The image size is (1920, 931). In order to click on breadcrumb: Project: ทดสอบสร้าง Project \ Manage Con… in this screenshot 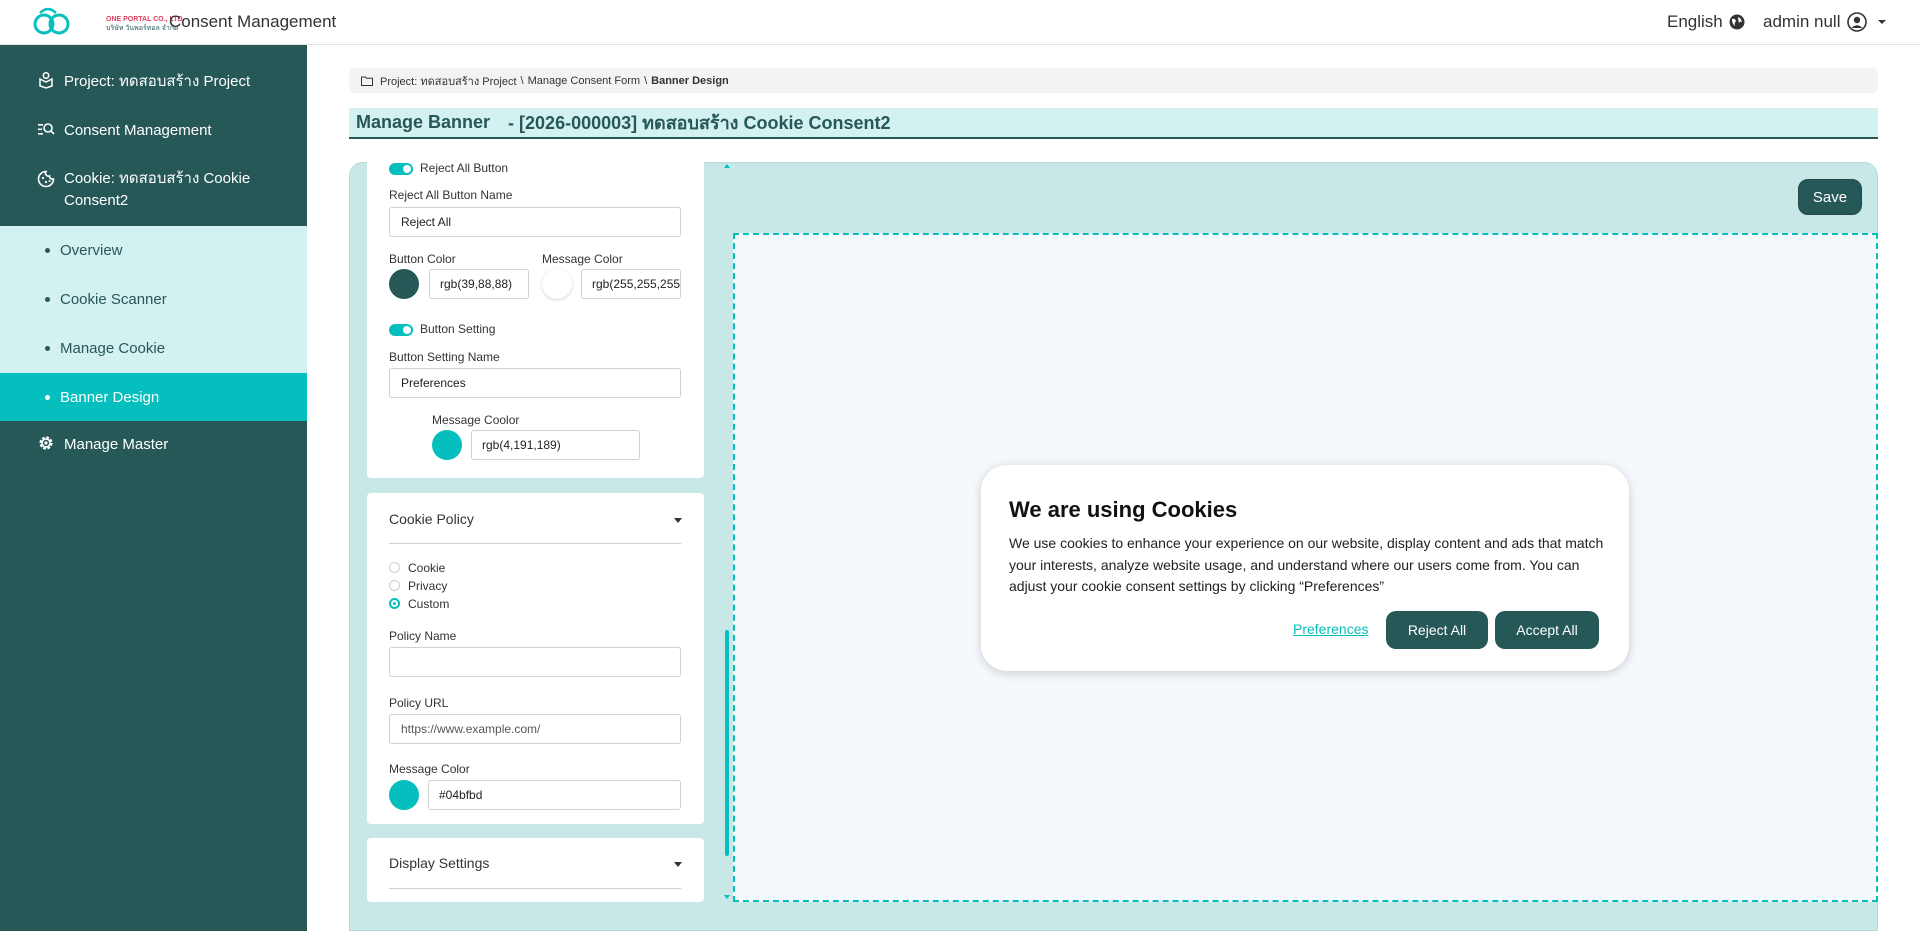, I will do `click(1113, 80)`.